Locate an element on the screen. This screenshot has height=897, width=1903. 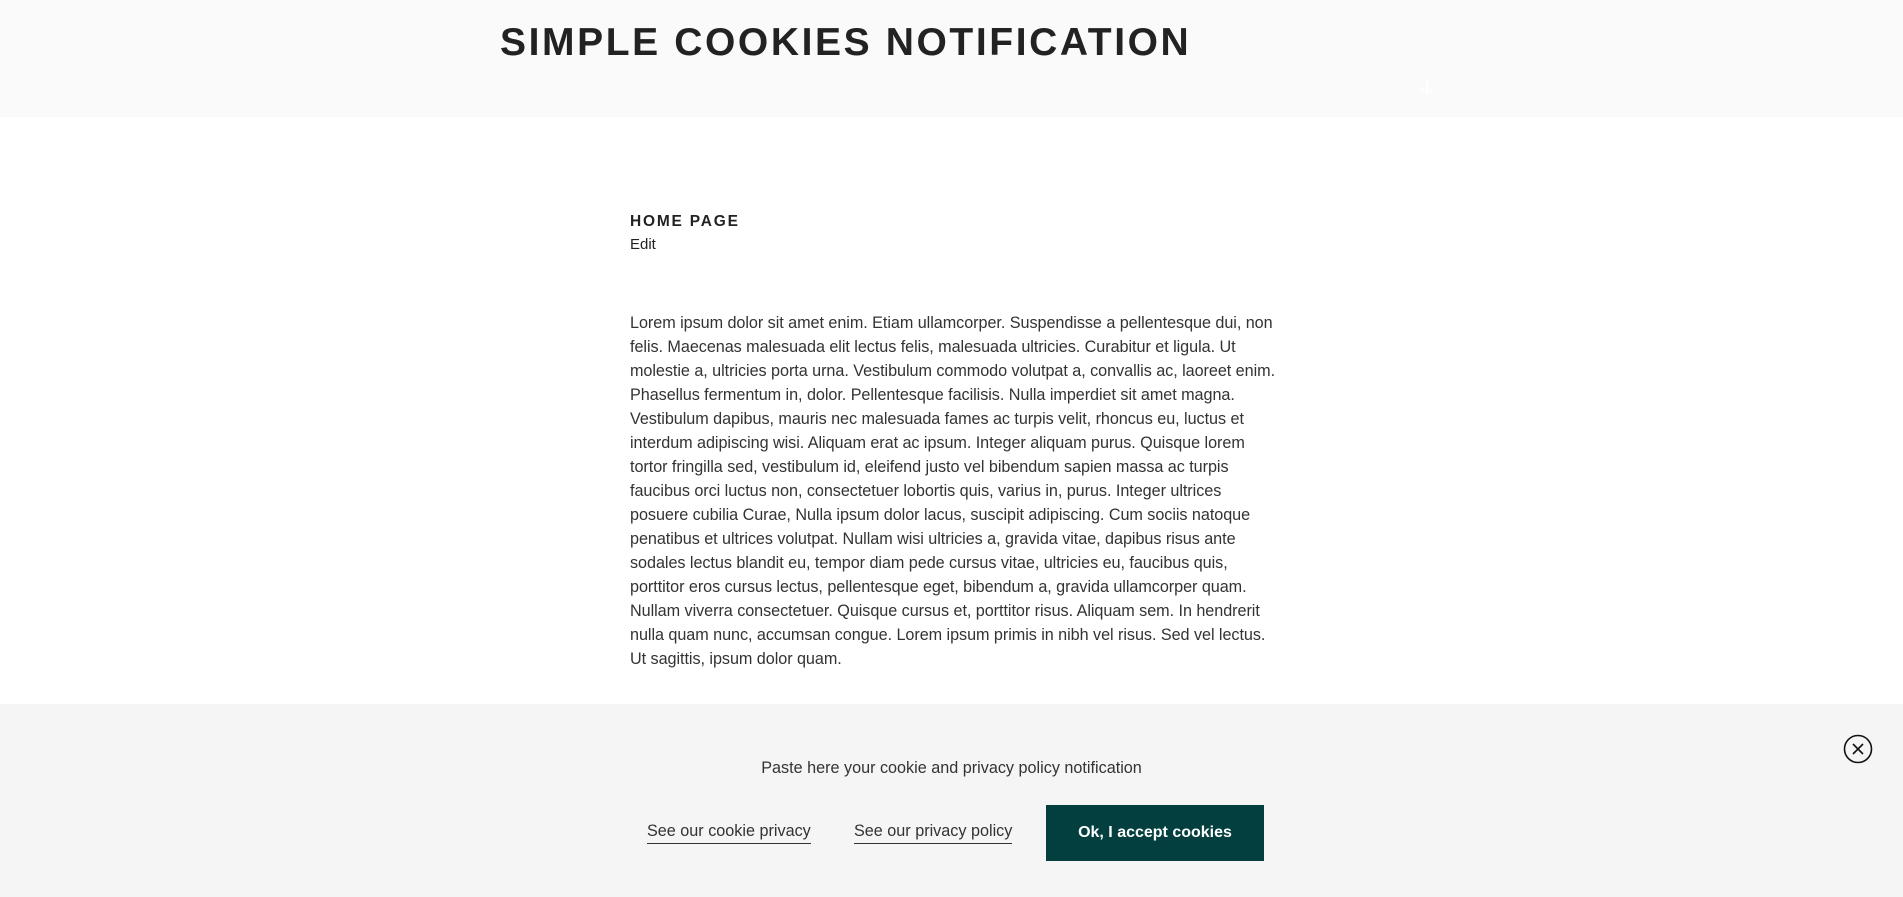
site-header: SIMPLE COOKIES NOTIFICATION is located at coordinates (951, 58).